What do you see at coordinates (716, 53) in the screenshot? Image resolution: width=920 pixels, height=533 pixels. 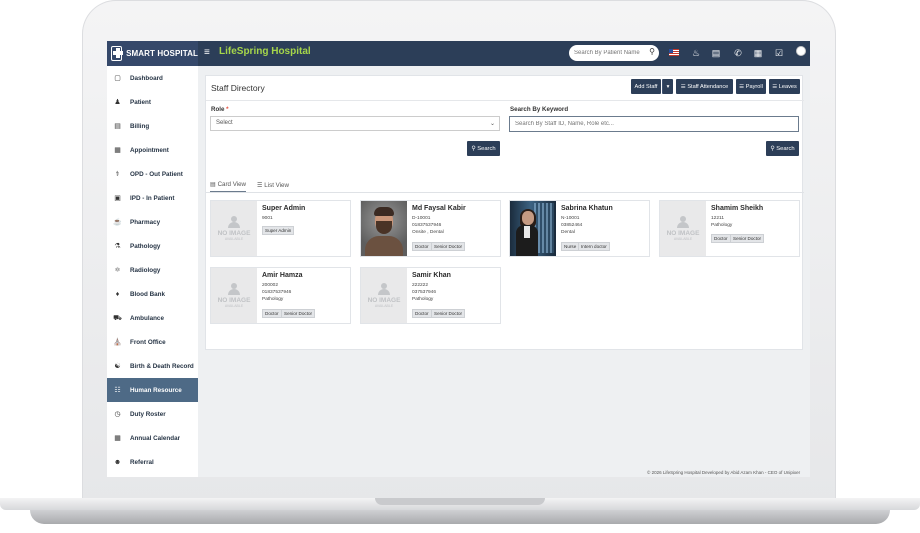 I see `bed-icon: ▤` at bounding box center [716, 53].